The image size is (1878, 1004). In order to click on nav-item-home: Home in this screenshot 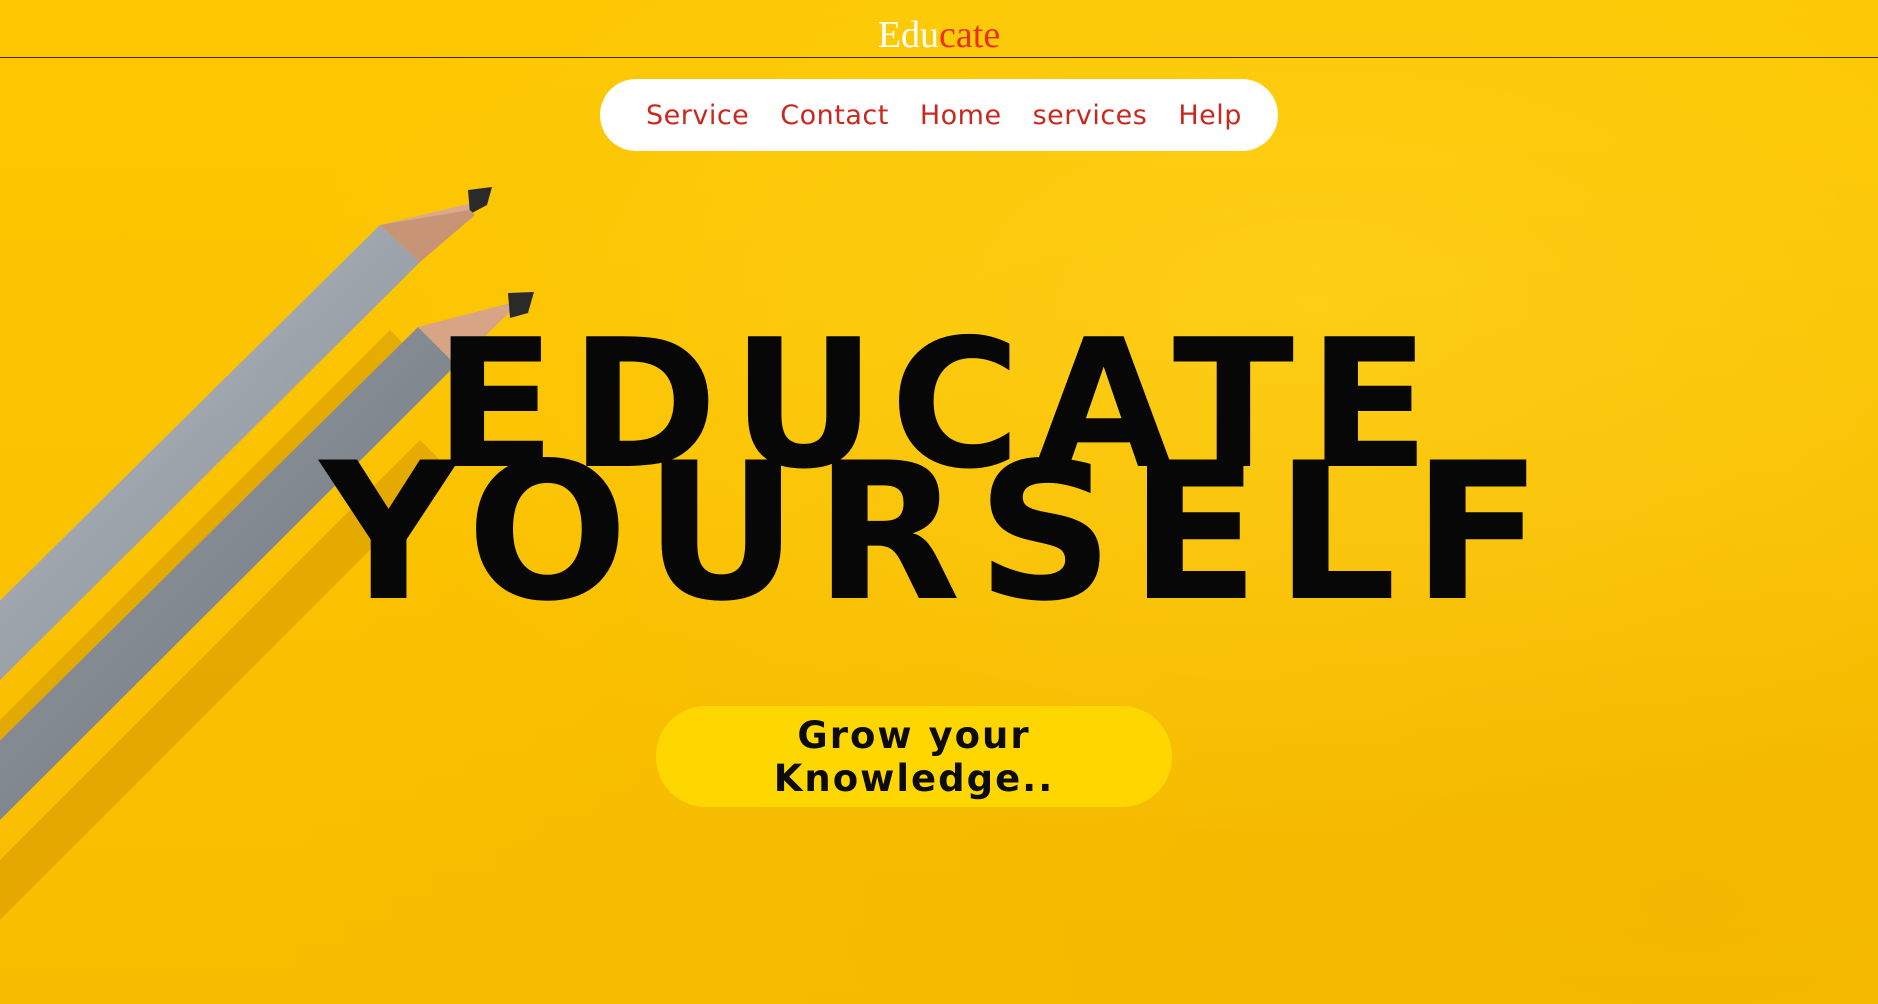, I will do `click(961, 115)`.